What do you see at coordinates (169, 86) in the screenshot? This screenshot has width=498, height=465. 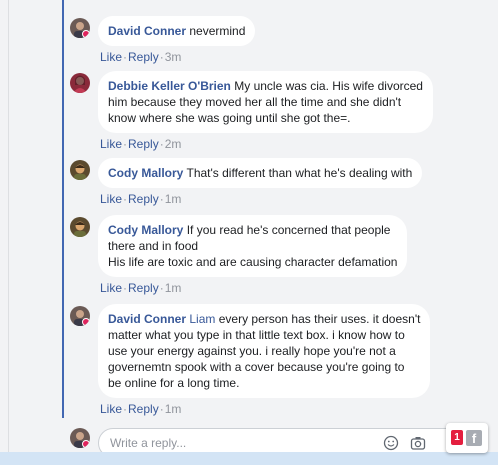 I see `comment-author: Debbie Keller O'Brien` at bounding box center [169, 86].